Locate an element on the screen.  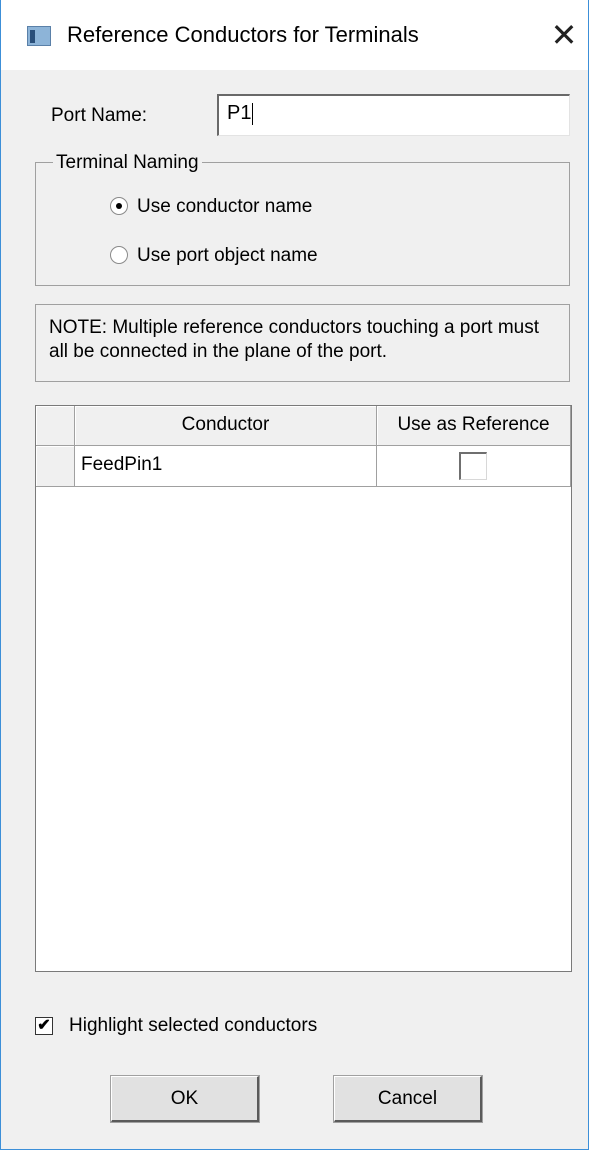
use-as-reference-cell is located at coordinates (474, 466).